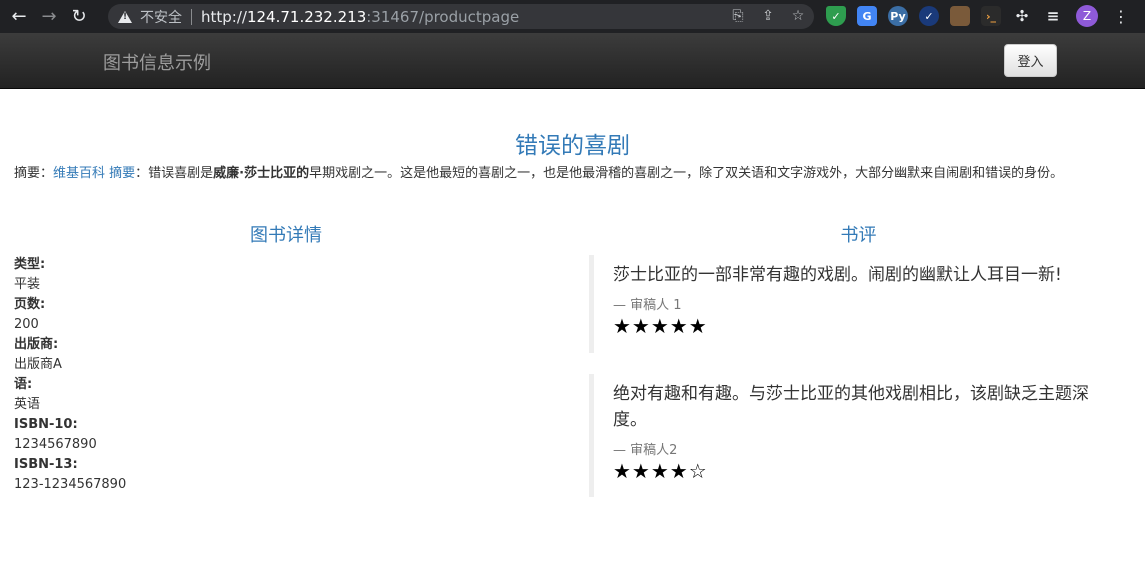 The image size is (1145, 567). What do you see at coordinates (286, 235) in the screenshot?
I see `book-details-heading: 图书详情` at bounding box center [286, 235].